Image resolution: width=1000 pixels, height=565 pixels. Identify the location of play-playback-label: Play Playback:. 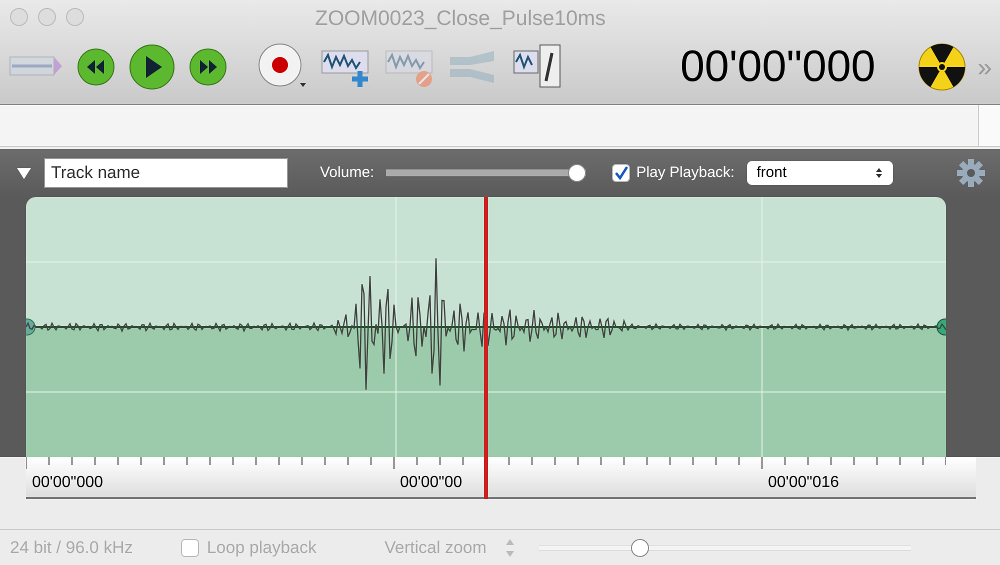
(685, 172).